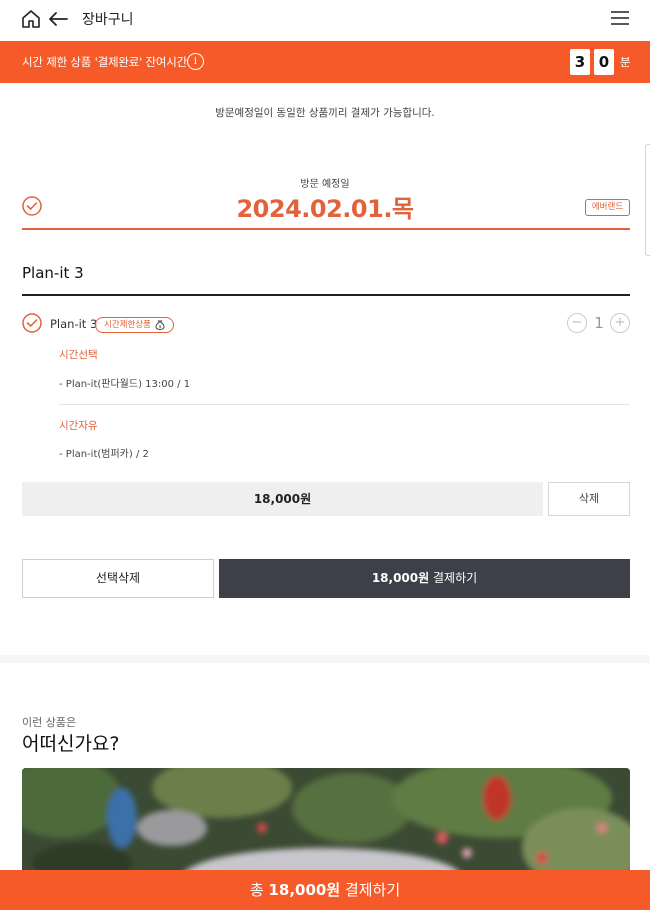 The height and width of the screenshot is (910, 650). Describe the element at coordinates (599, 323) in the screenshot. I see `quantity-value: 1` at that location.